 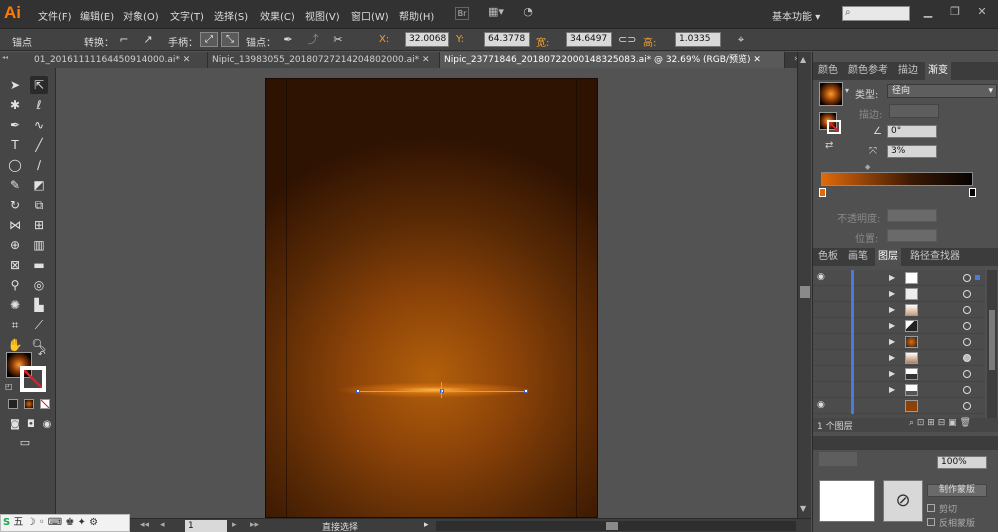 I want to click on tab-pathfinder: 路径查找器, so click(x=935, y=257).